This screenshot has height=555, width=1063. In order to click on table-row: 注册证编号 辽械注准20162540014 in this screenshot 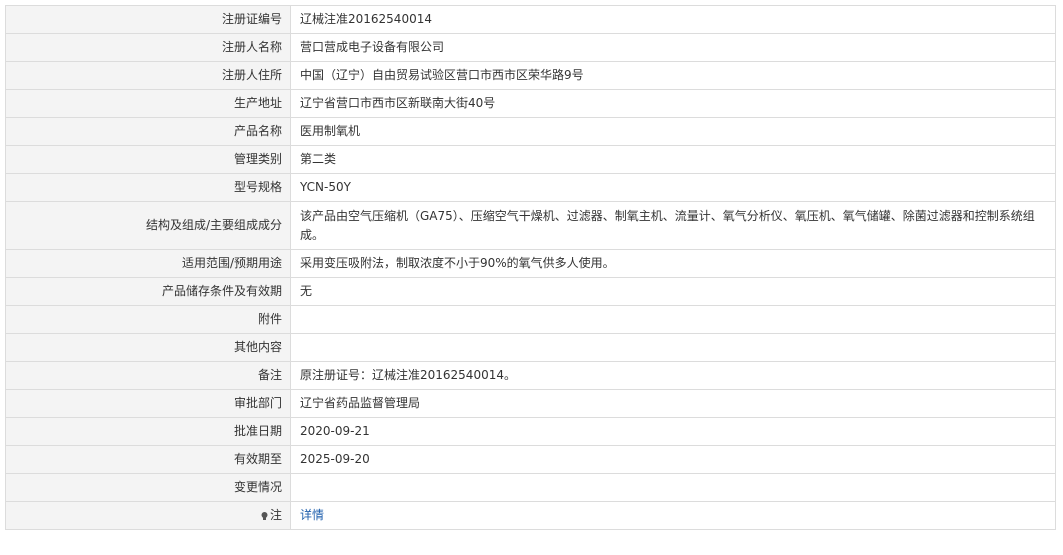, I will do `click(530, 19)`.